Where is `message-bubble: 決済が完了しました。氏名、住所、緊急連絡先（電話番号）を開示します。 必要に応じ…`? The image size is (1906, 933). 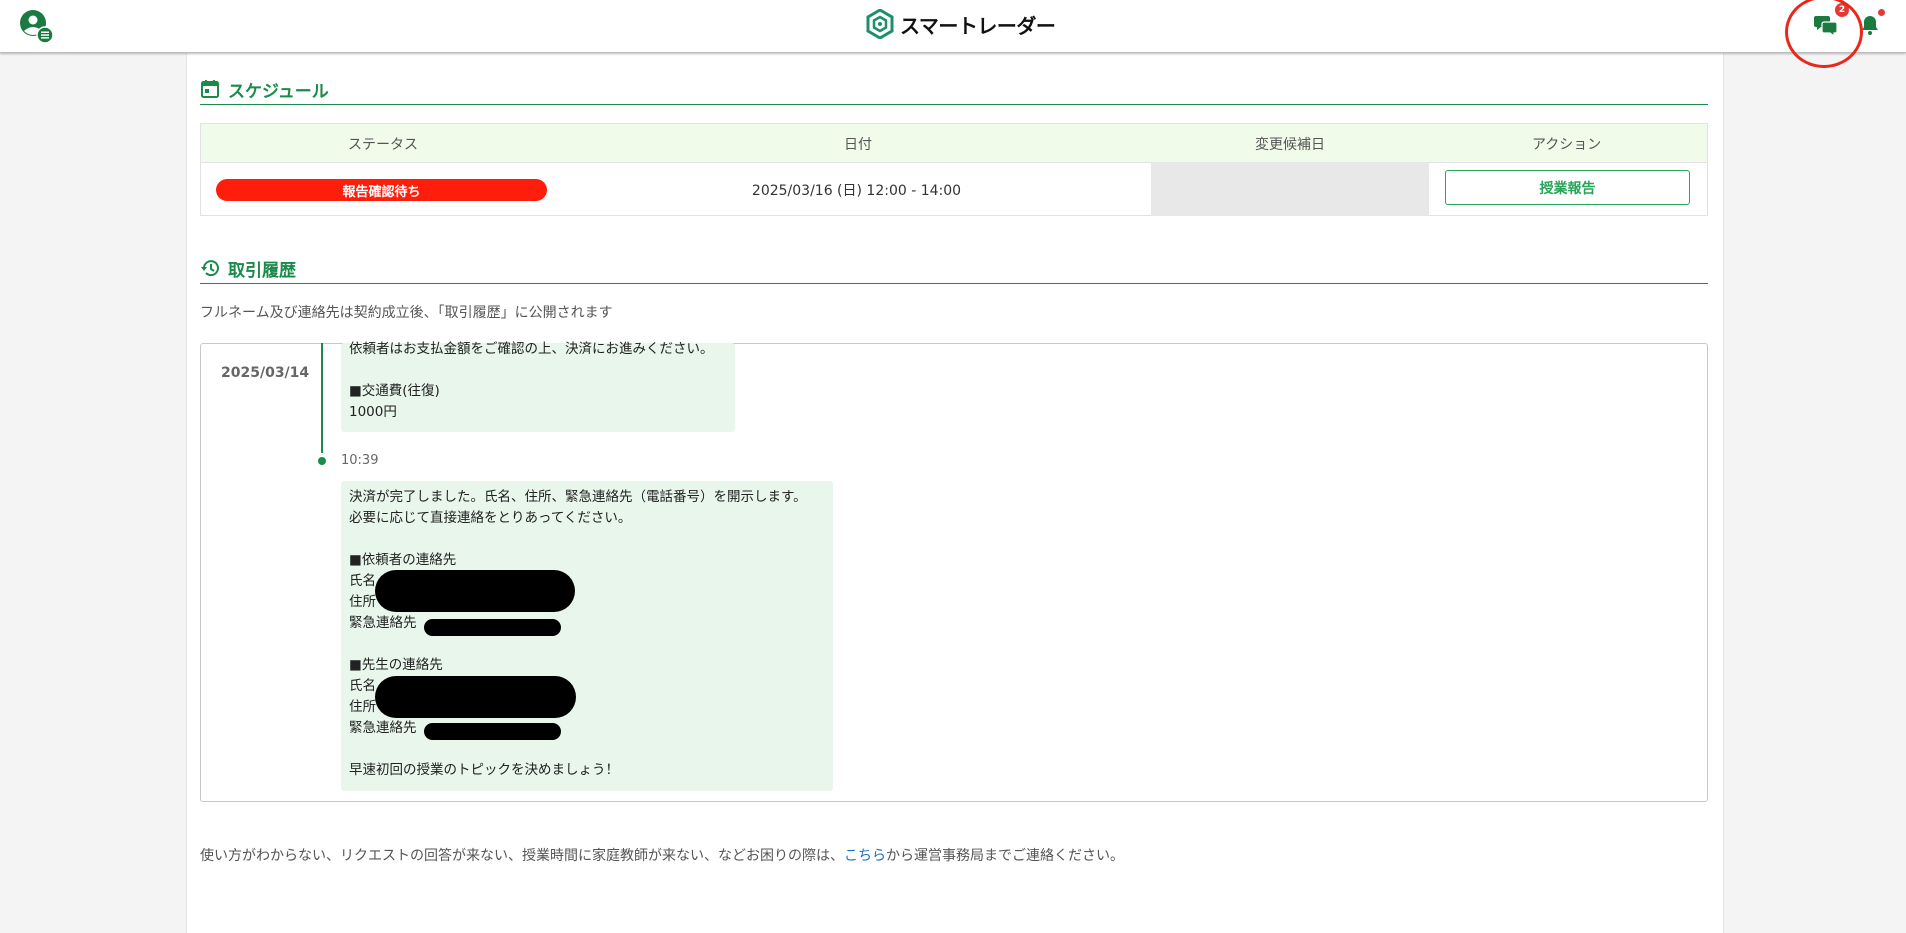 message-bubble: 決済が完了しました。氏名、住所、緊急連絡先（電話番号）を開示します。 必要に応じ… is located at coordinates (587, 636).